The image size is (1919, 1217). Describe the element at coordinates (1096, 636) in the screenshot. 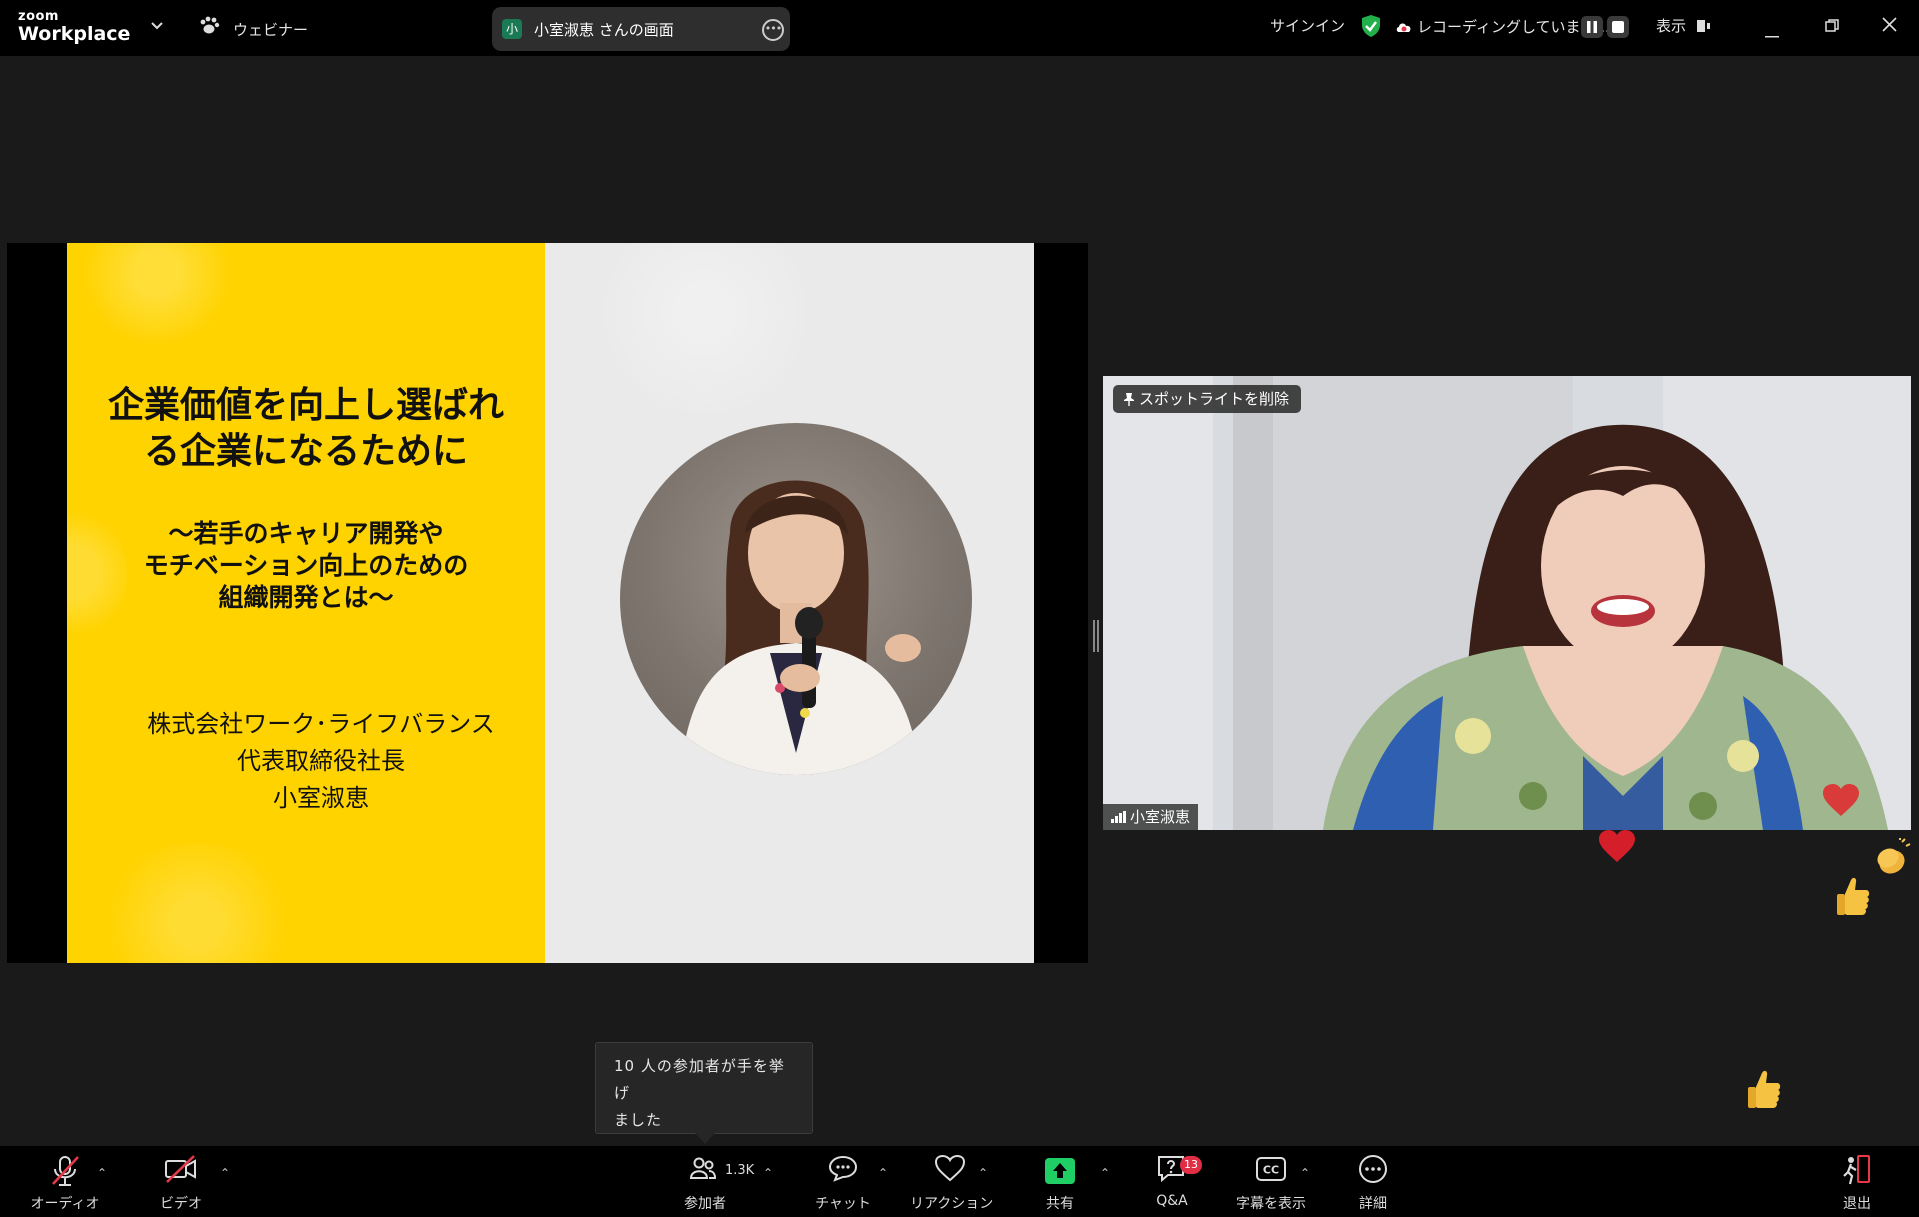

I see `panel-resize-handle` at that location.